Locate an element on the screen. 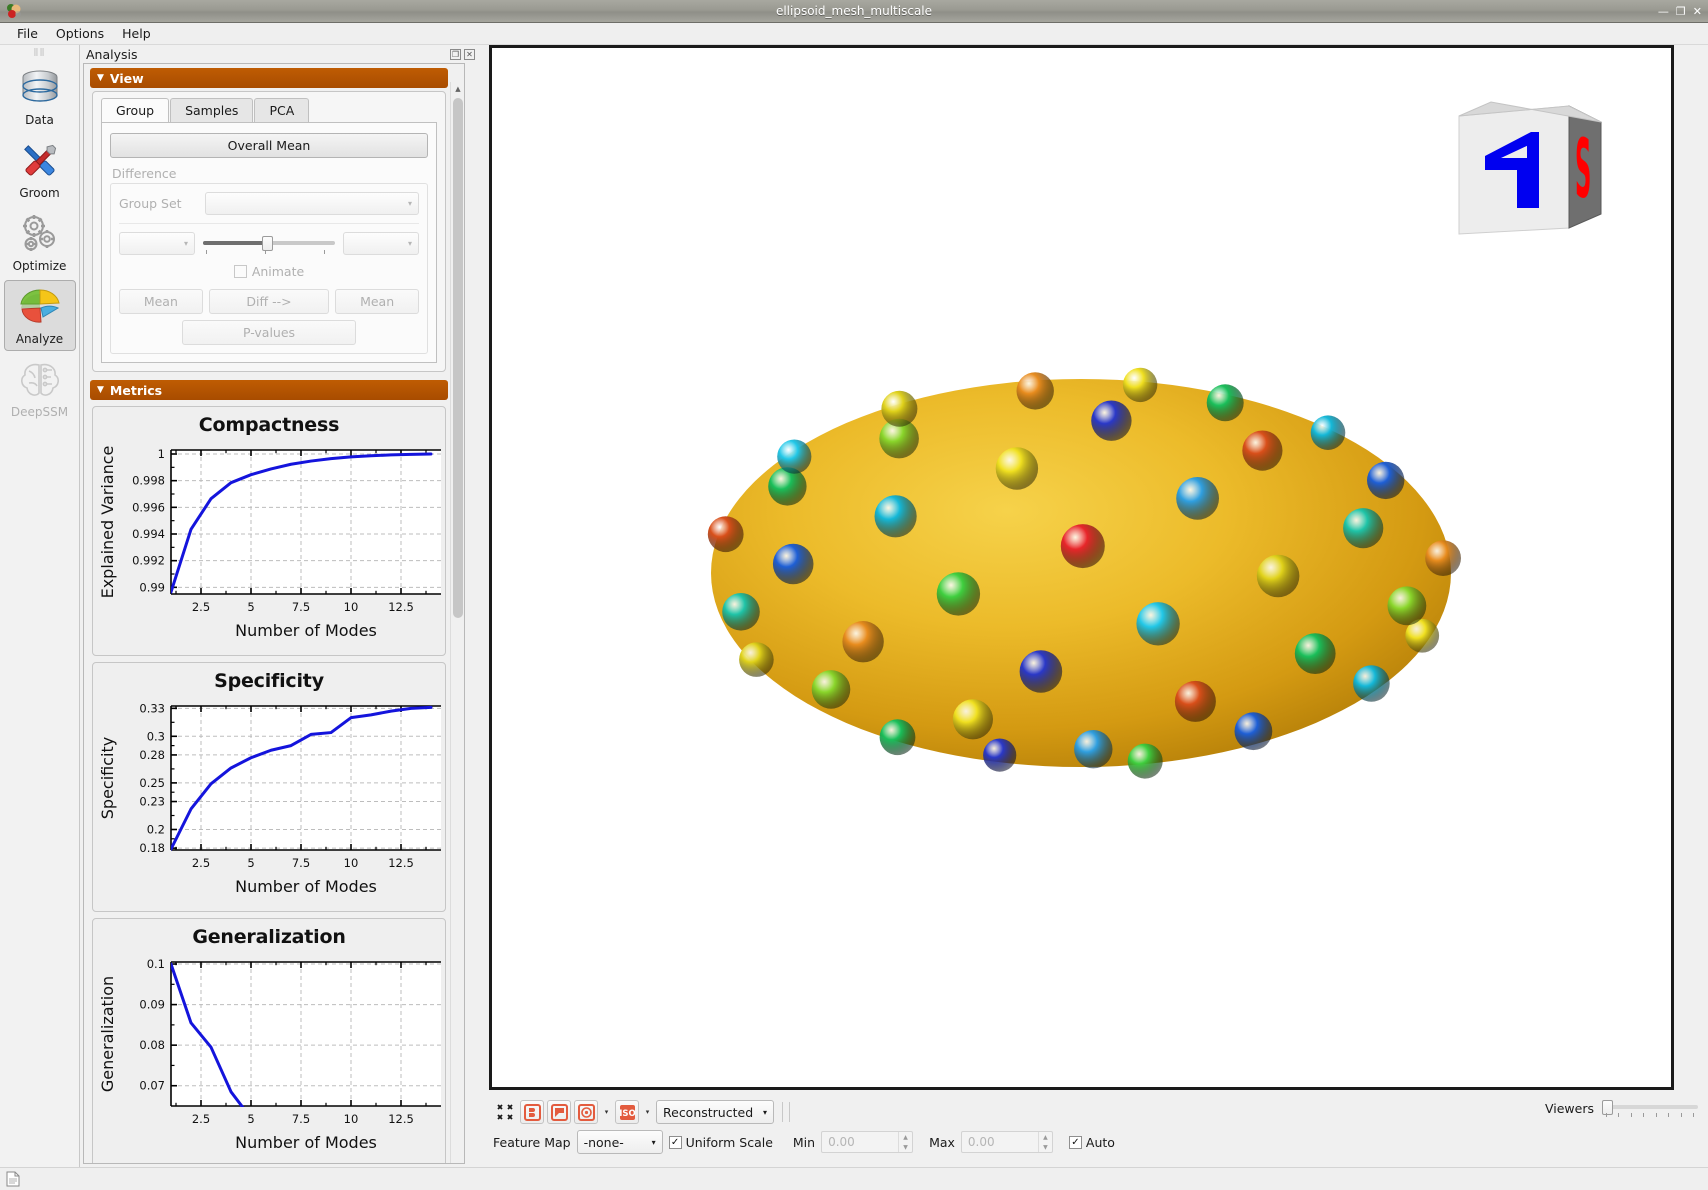  view-section-header: ▼ View is located at coordinates (269, 78).